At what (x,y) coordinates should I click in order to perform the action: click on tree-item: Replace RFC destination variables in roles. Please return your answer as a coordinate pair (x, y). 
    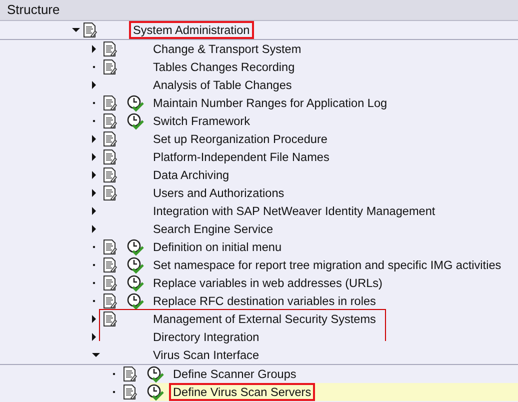
    Looking at the image, I should click on (264, 301).